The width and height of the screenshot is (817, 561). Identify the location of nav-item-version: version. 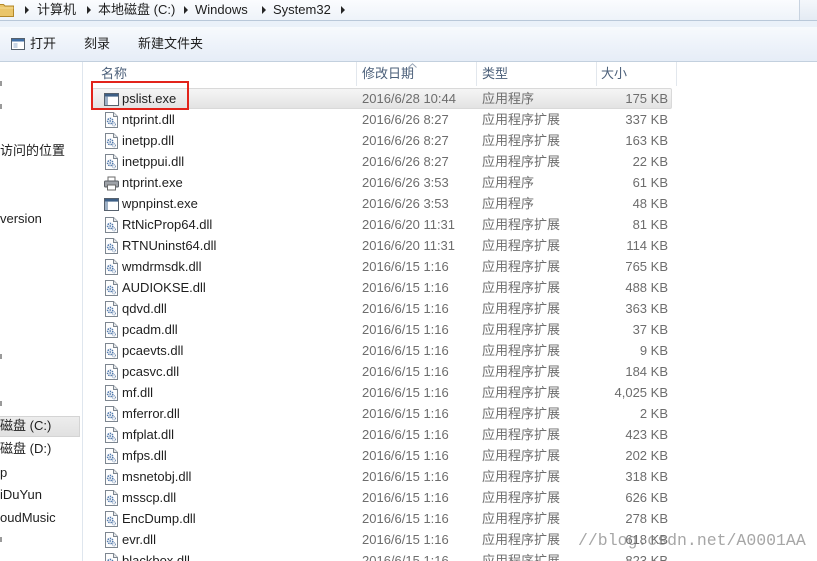
(21, 219).